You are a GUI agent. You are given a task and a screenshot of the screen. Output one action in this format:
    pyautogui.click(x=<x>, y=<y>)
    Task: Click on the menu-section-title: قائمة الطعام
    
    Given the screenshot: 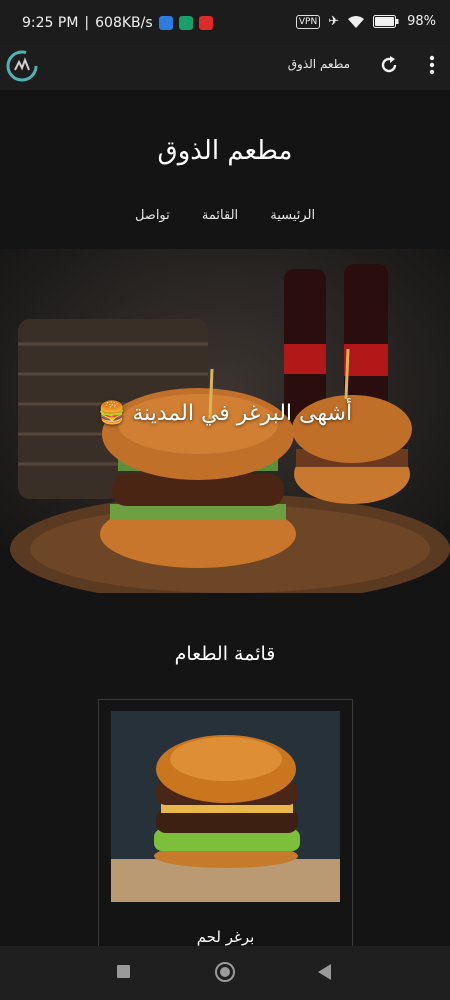 What is the action you would take?
    pyautogui.click(x=225, y=654)
    